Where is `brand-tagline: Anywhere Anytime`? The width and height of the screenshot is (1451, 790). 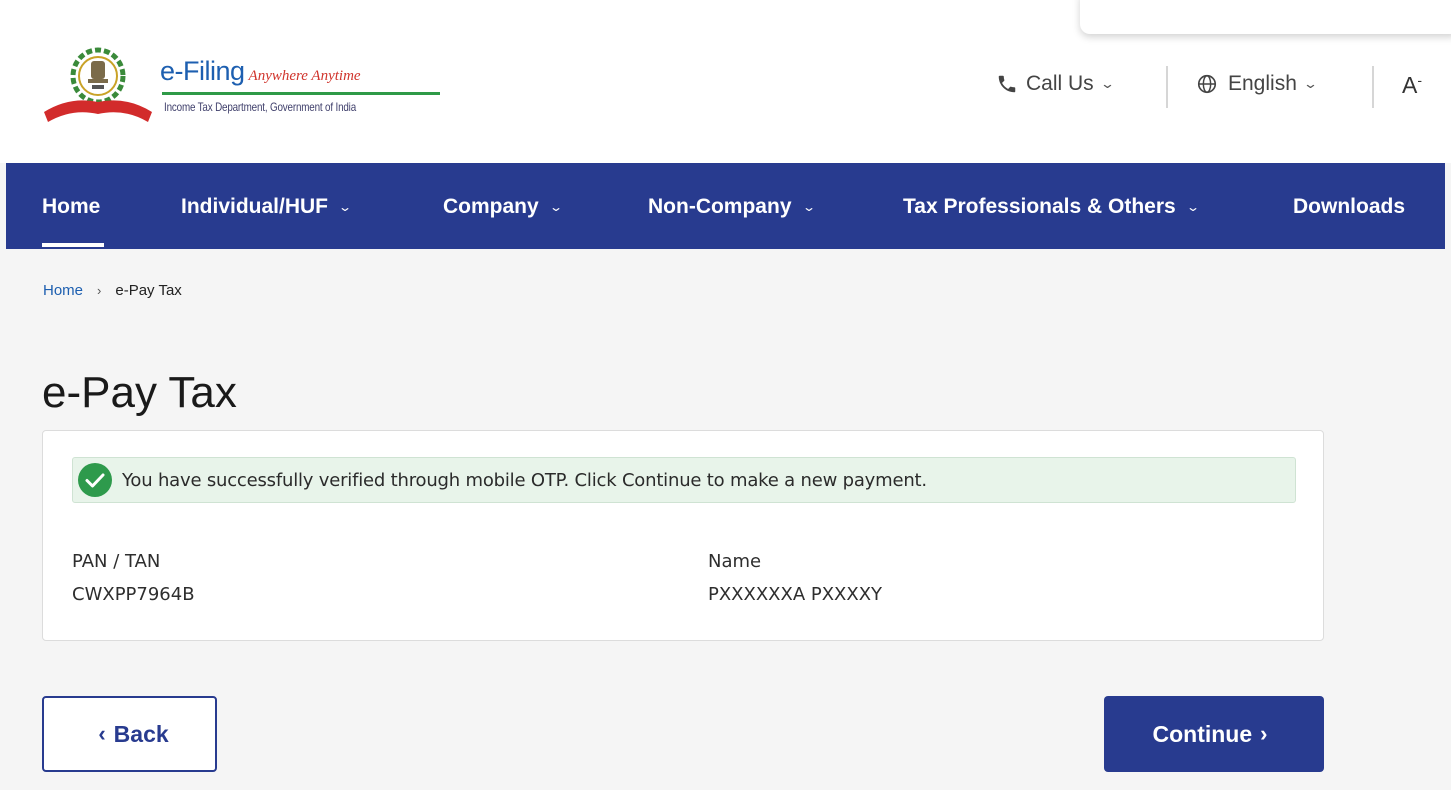 brand-tagline: Anywhere Anytime is located at coordinates (304, 76).